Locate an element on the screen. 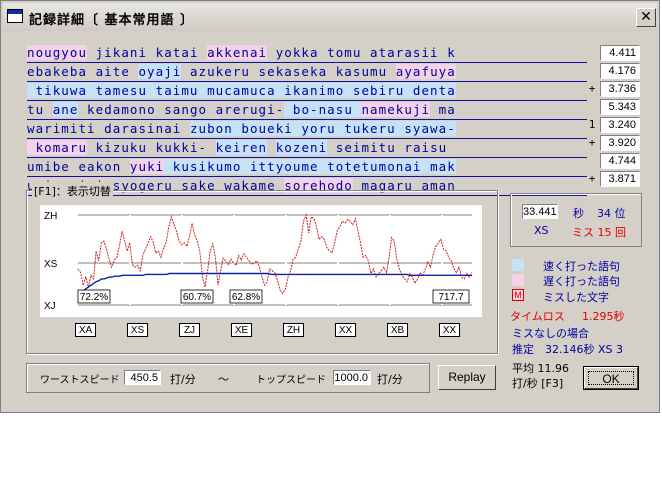 The image size is (662, 480). ok-button-label: OK is located at coordinates (611, 378).